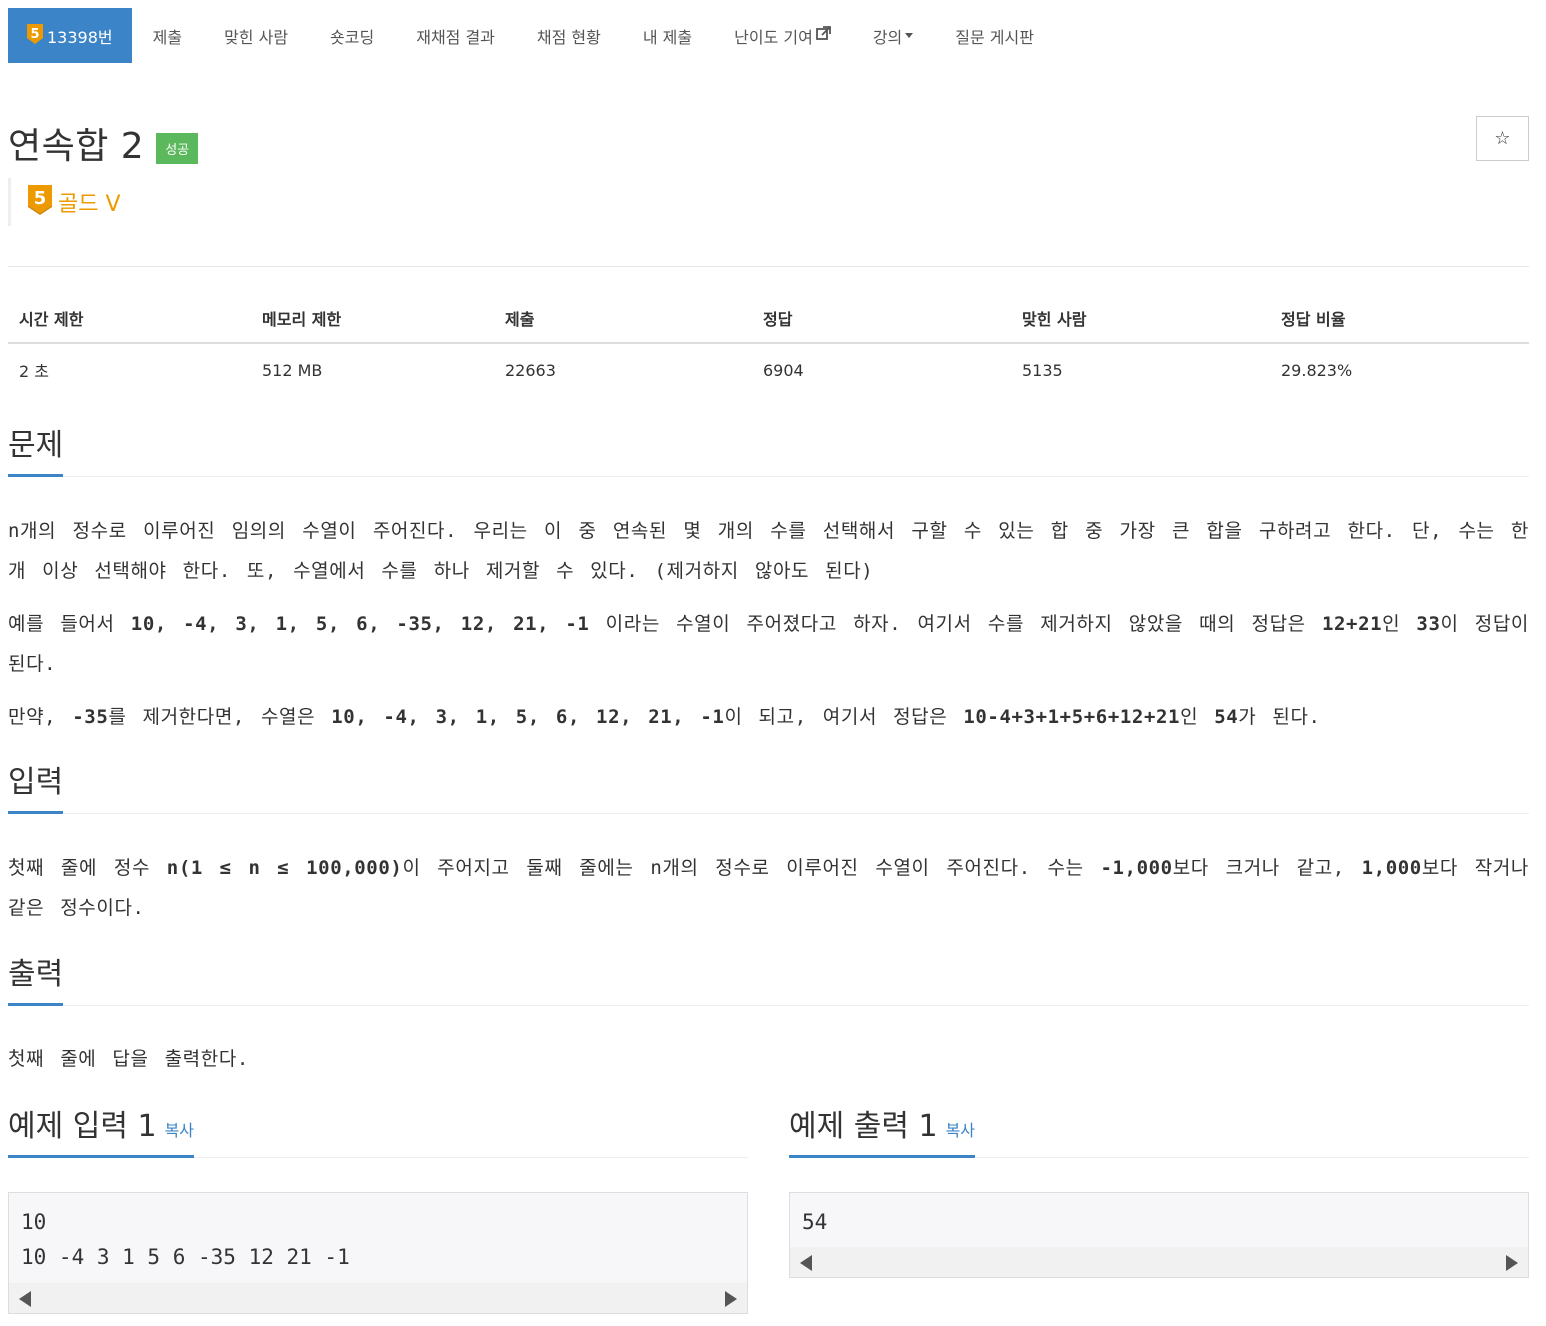 This screenshot has height=1326, width=1546. I want to click on status-badge: 성공, so click(177, 148).